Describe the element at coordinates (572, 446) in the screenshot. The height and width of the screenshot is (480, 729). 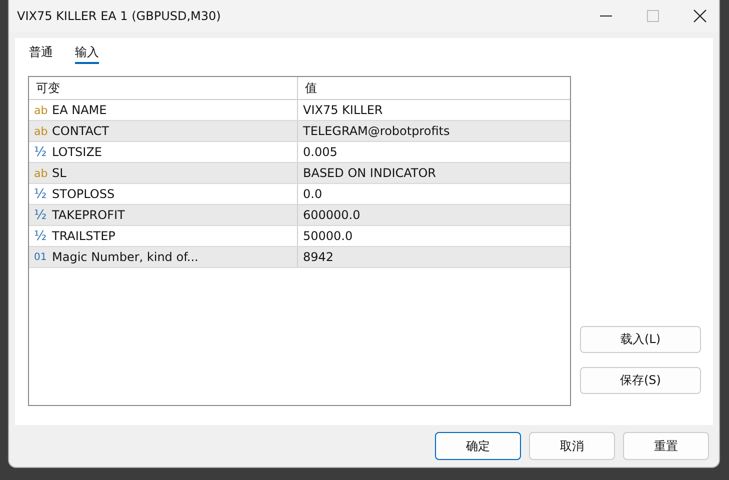
I see `dialog-button: 取消` at that location.